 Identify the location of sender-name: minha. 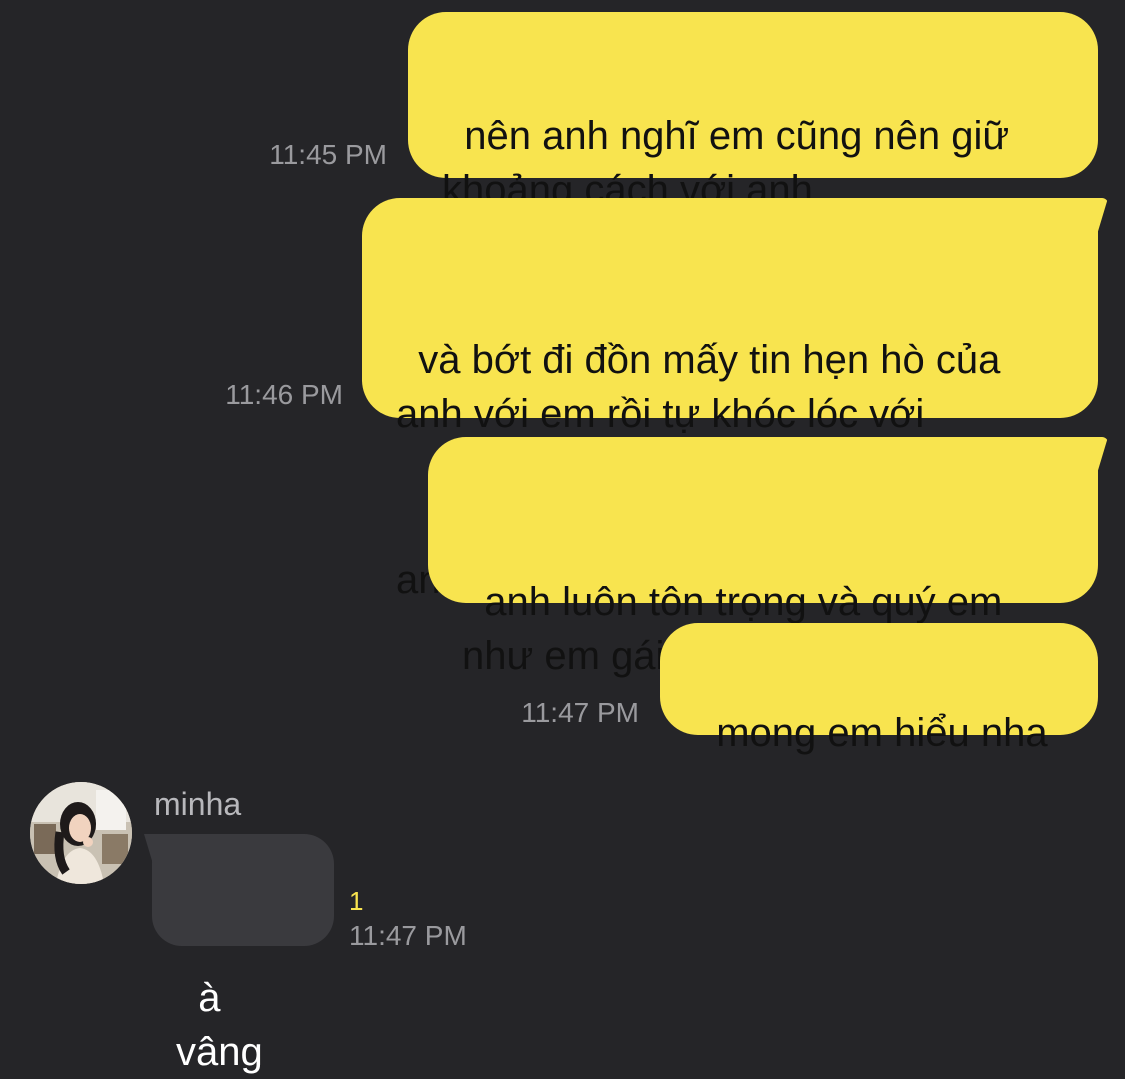
(198, 804).